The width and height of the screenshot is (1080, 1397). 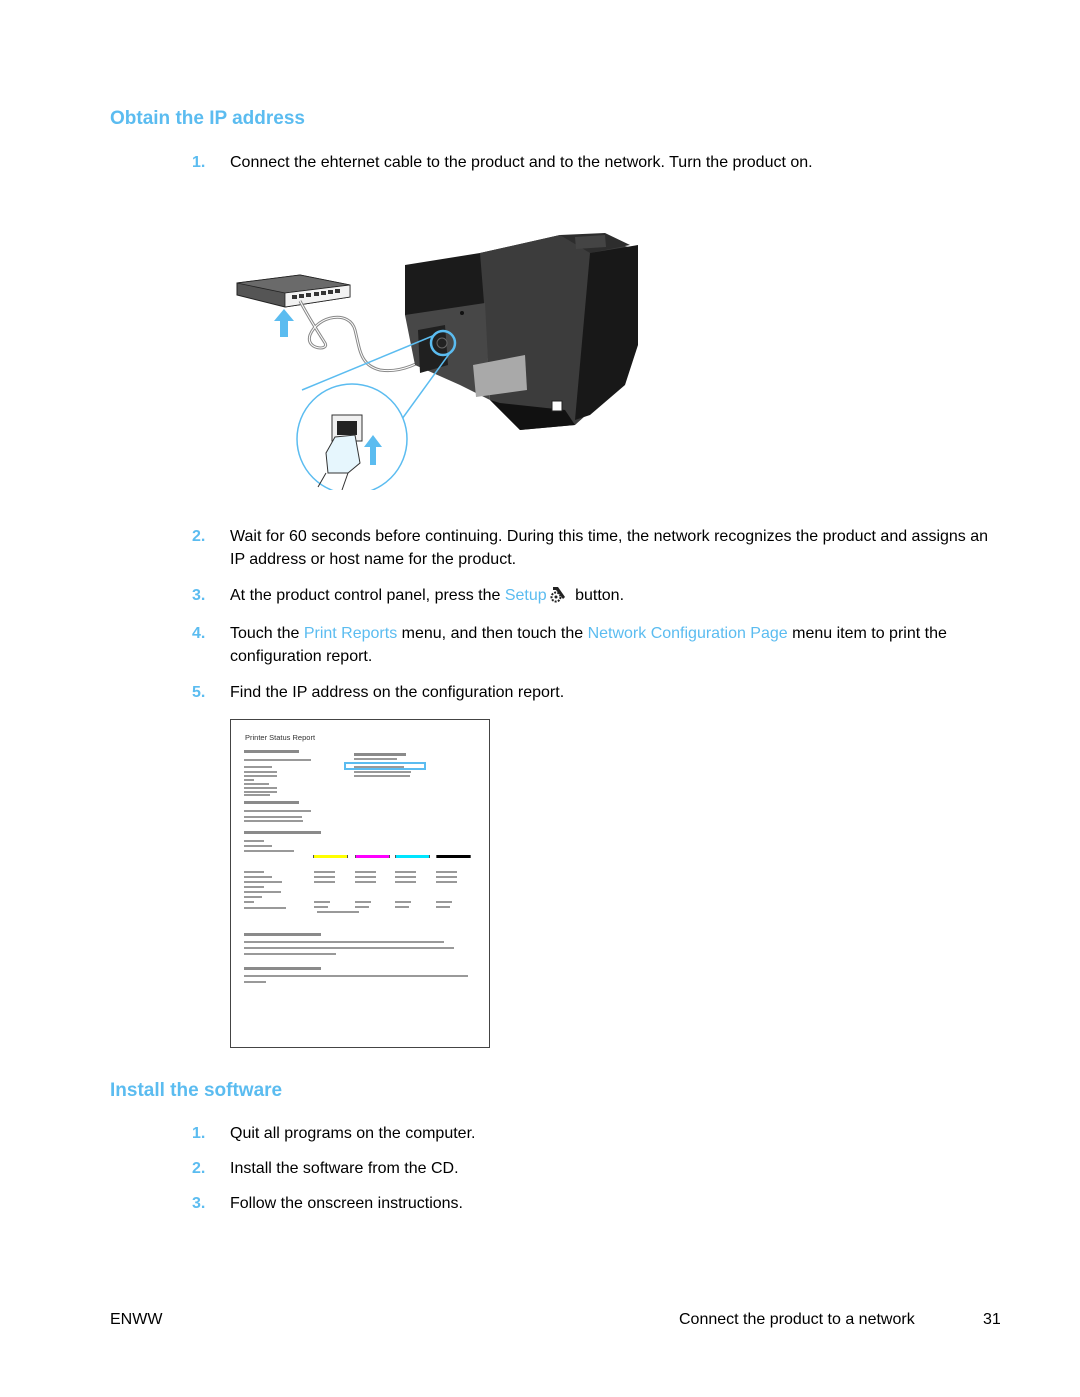 I want to click on section-heading-obtain-ip: Obtain the IP address, so click(x=207, y=118).